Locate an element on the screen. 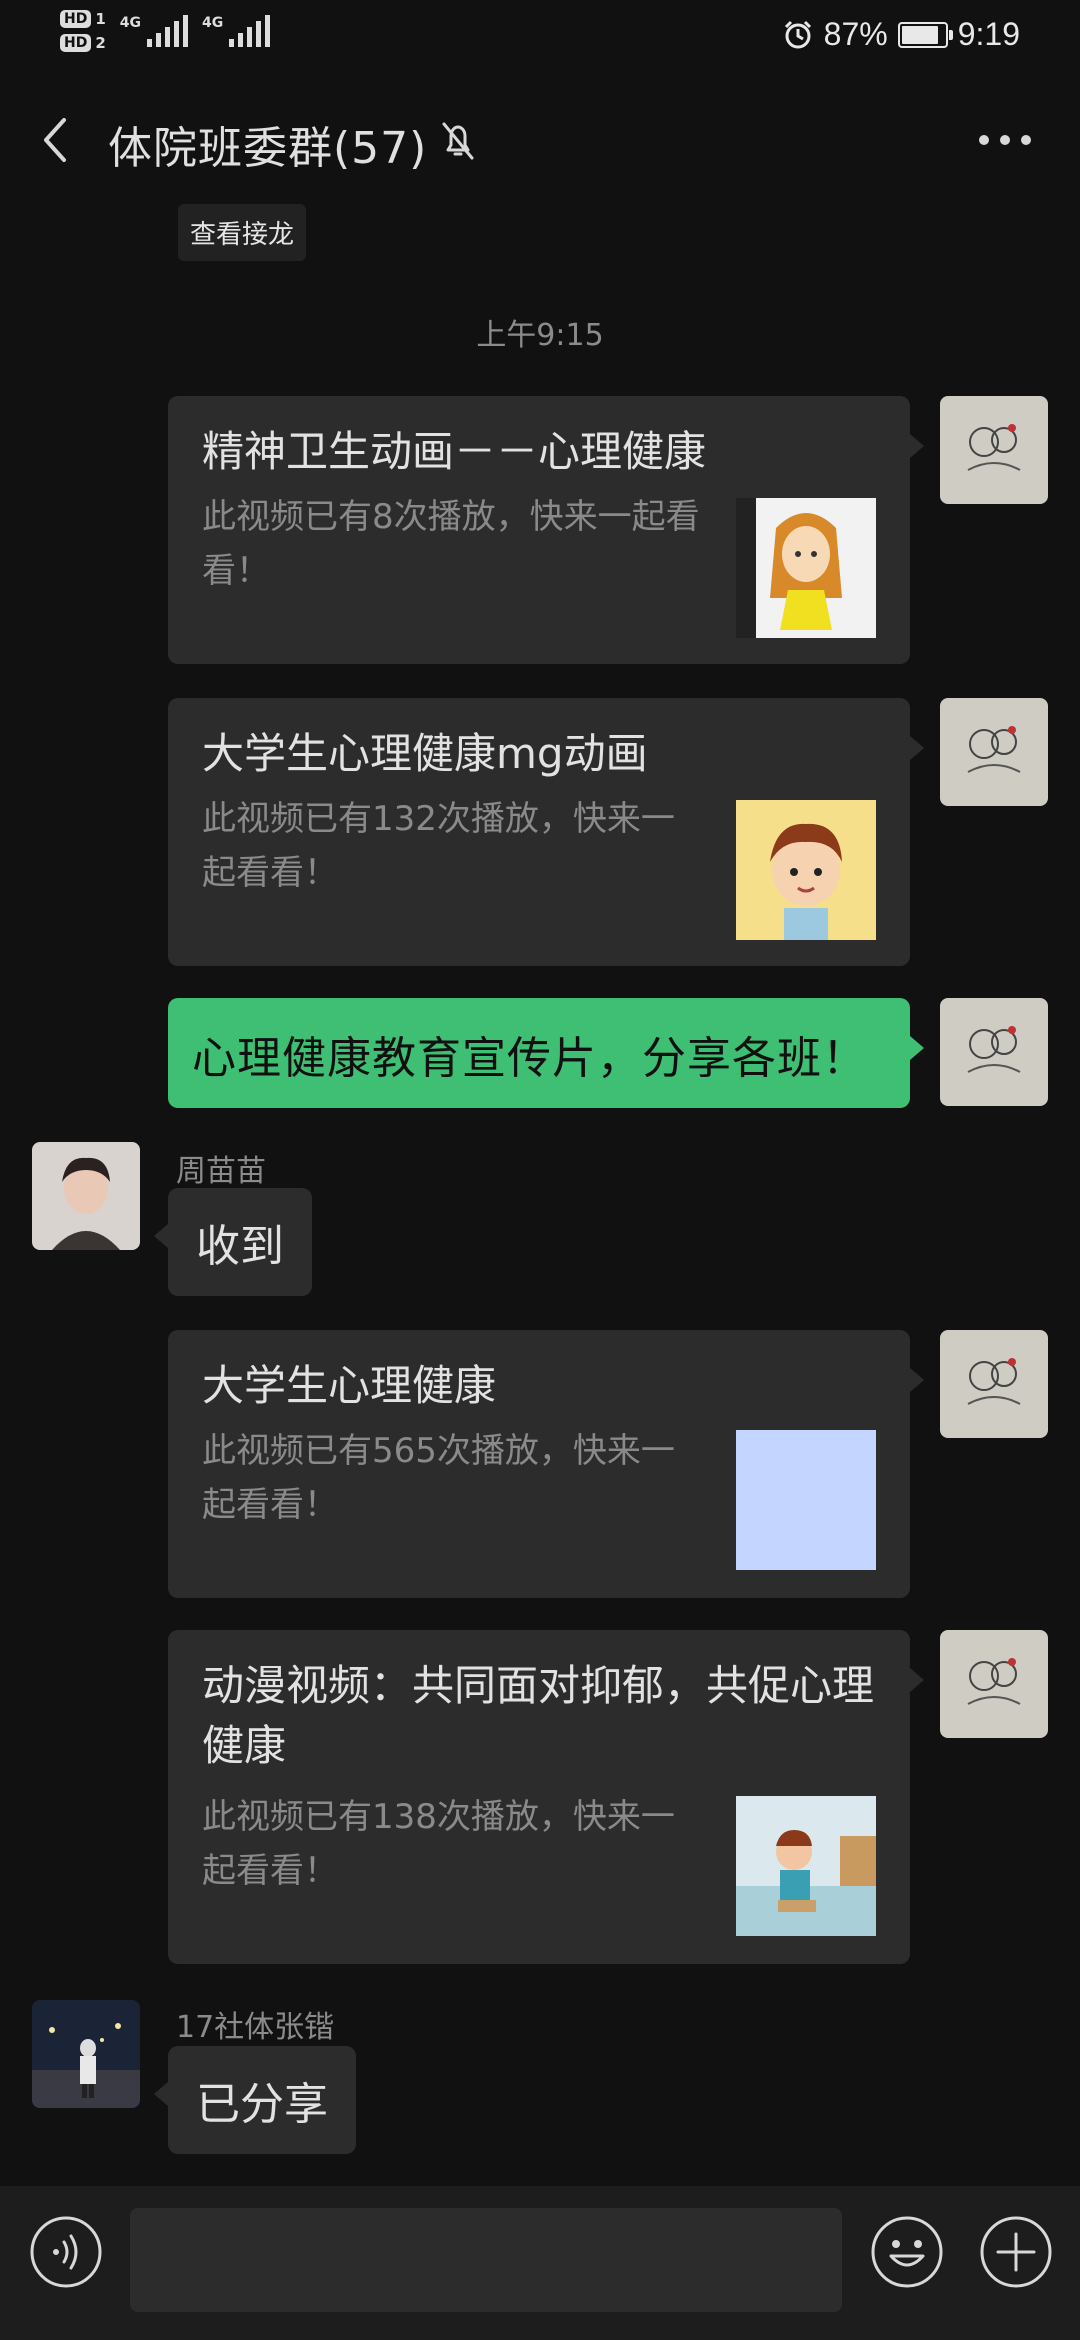 This screenshot has height=2340, width=1080. status-right: 87% 9:19 is located at coordinates (901, 34).